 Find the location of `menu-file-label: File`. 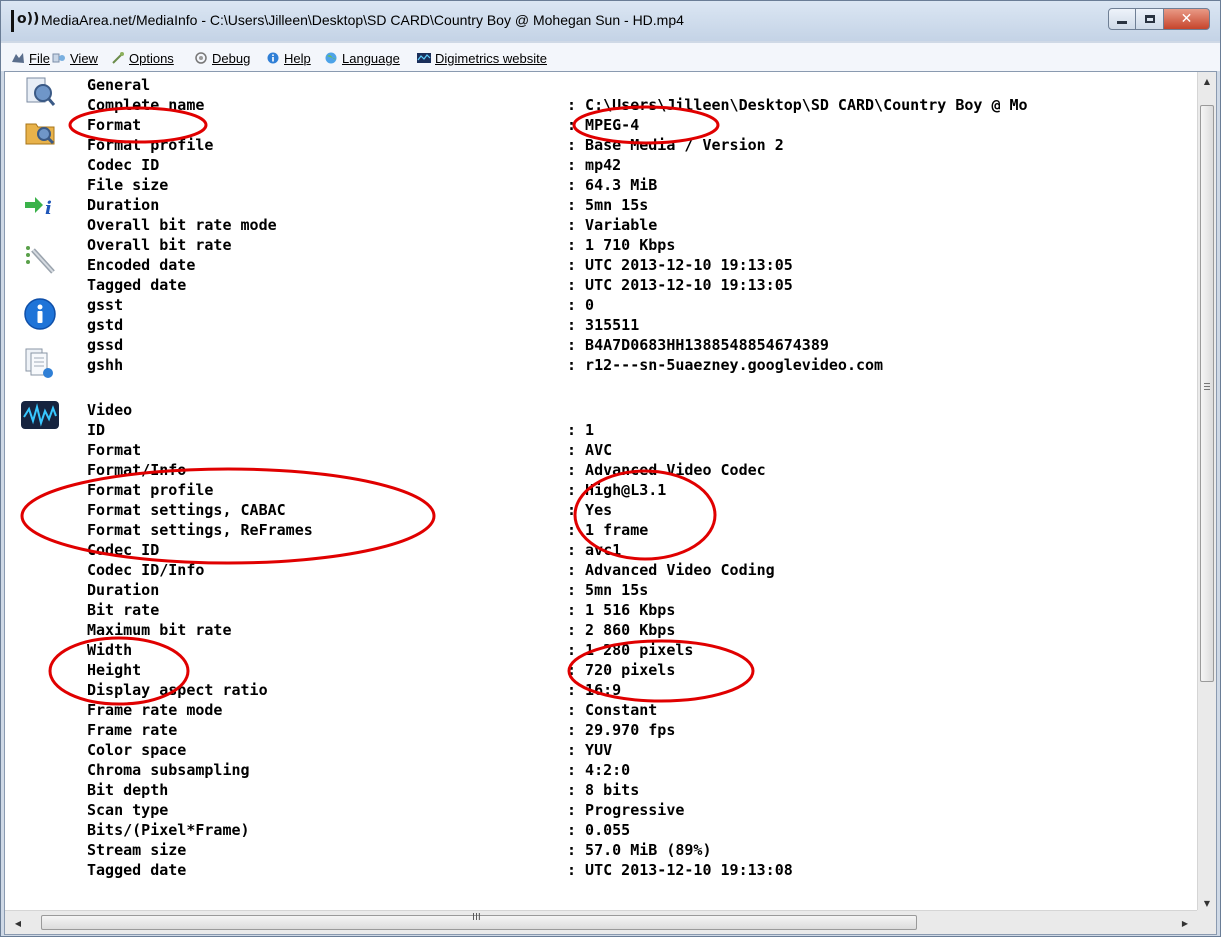

menu-file-label: File is located at coordinates (39, 58).